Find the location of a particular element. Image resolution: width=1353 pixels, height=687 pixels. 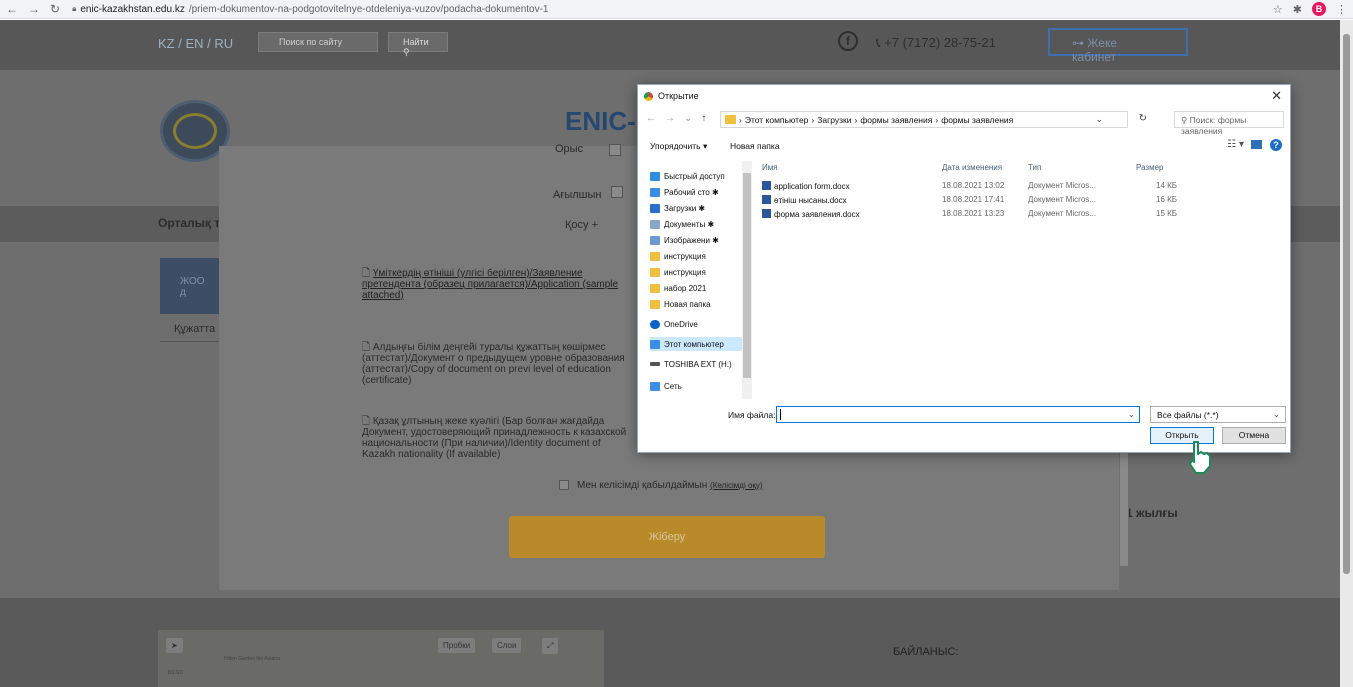

page-scrollbar is located at coordinates (1346, 353).